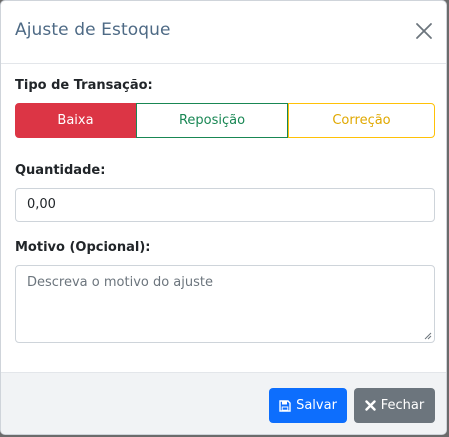 The height and width of the screenshot is (437, 449). Describe the element at coordinates (223, 32) in the screenshot. I see `modal-header: Ajuste de Estoque` at that location.